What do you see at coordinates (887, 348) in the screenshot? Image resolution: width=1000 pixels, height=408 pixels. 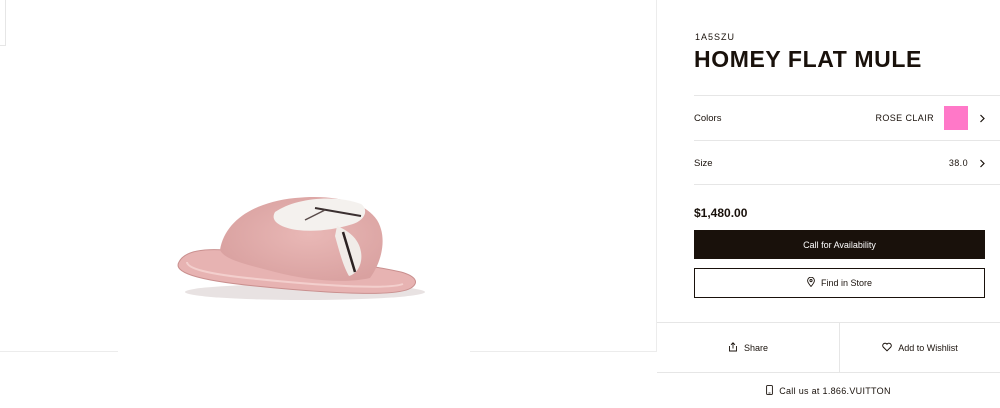 I see `heart-icon` at bounding box center [887, 348].